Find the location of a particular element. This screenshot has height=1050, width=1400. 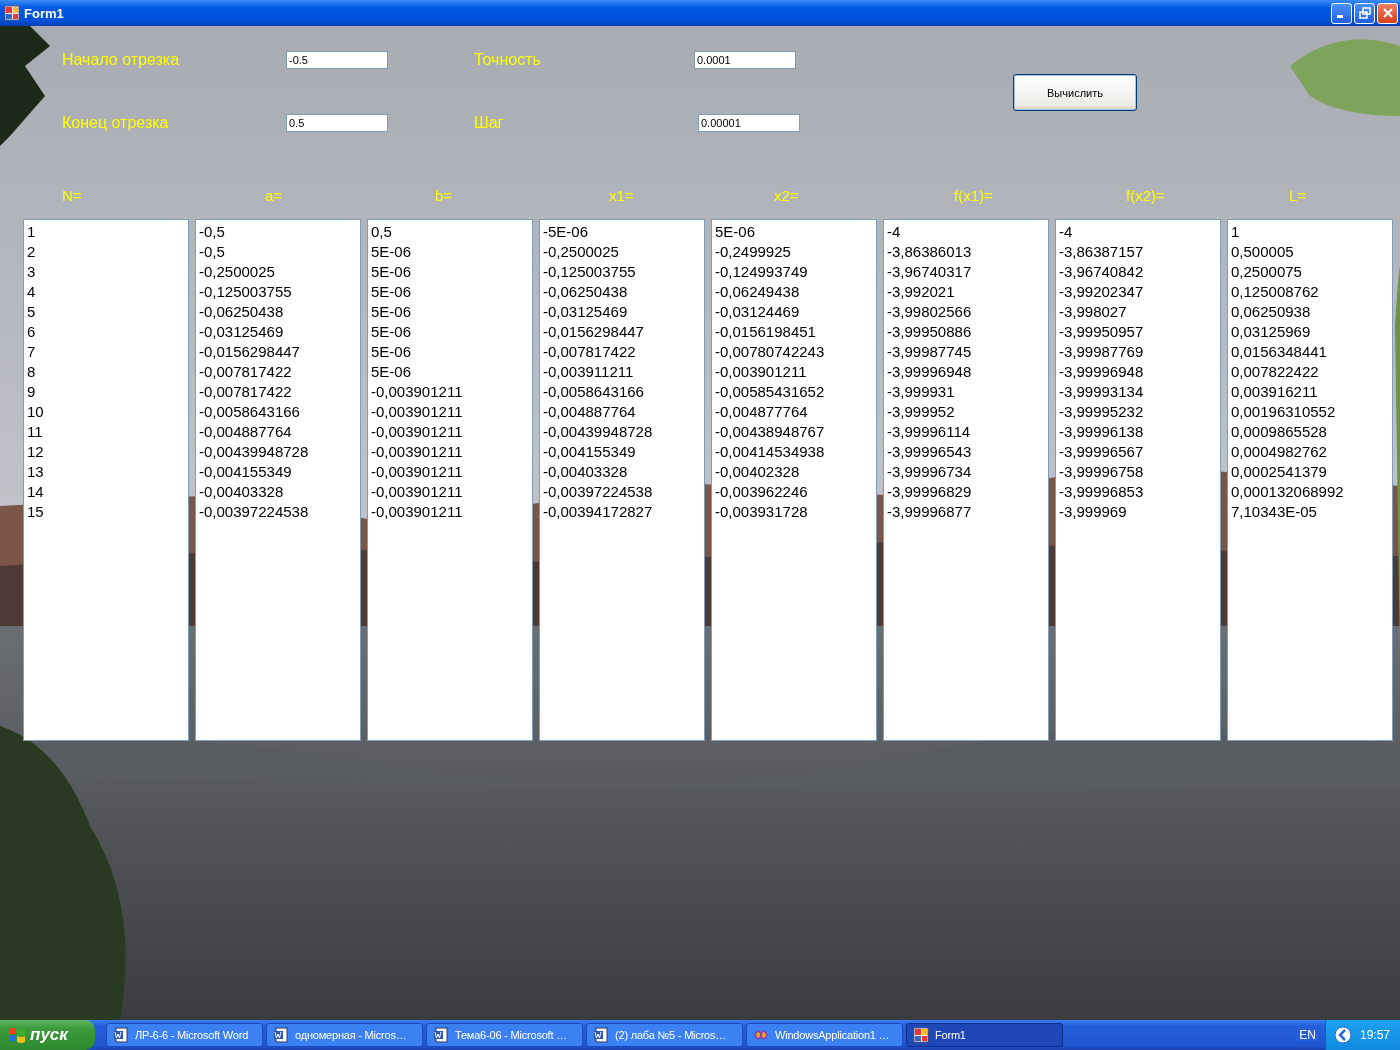

list-item: 7,10343E-05 is located at coordinates (1310, 512).